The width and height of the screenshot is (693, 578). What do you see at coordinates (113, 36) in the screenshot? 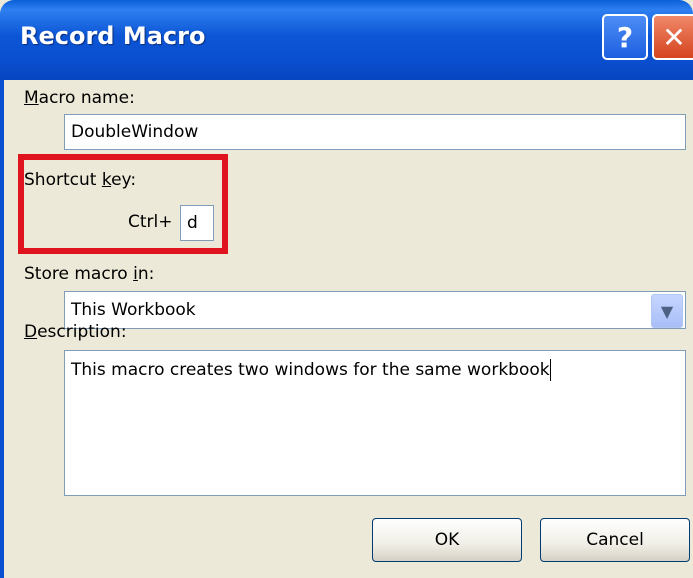
I see `dialog-title: Record Macro` at bounding box center [113, 36].